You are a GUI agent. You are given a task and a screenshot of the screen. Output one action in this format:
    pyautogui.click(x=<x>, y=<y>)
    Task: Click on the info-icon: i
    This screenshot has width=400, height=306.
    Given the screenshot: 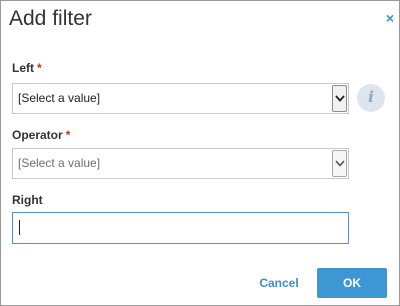 What is the action you would take?
    pyautogui.click(x=371, y=98)
    